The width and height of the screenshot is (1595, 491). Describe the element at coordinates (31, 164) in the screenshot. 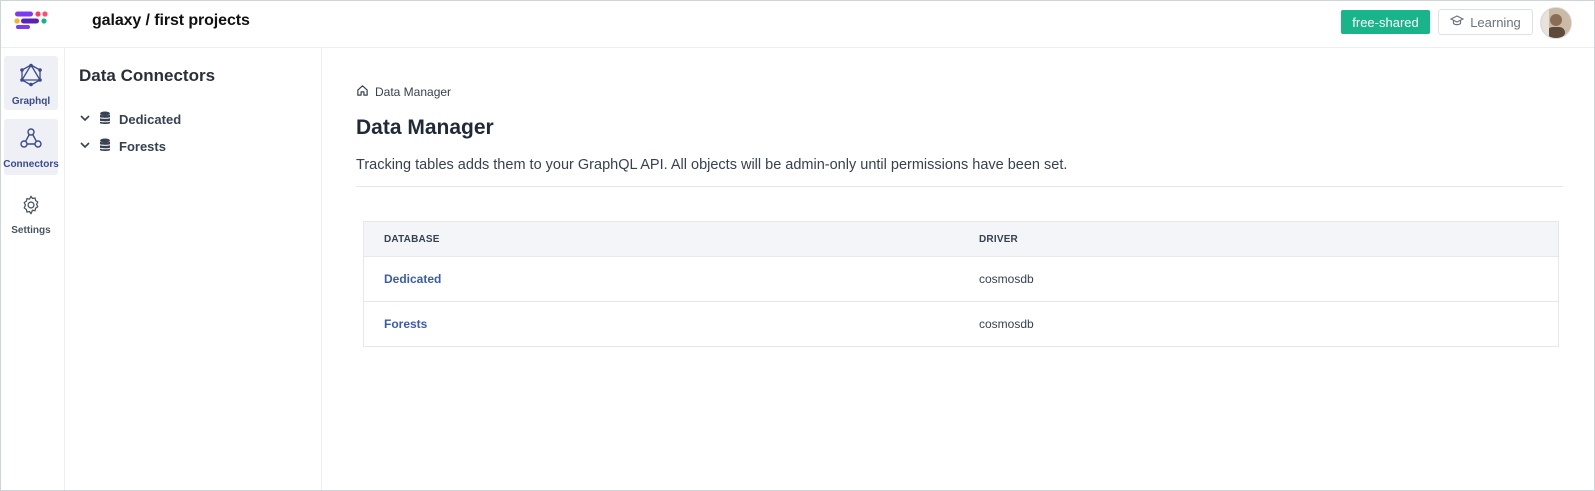

I see `rail-label-connectors: Connectors` at that location.